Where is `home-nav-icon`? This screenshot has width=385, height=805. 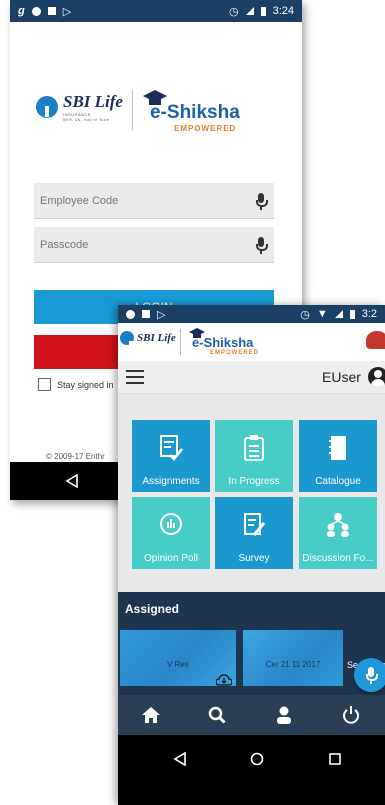 home-nav-icon is located at coordinates (257, 759).